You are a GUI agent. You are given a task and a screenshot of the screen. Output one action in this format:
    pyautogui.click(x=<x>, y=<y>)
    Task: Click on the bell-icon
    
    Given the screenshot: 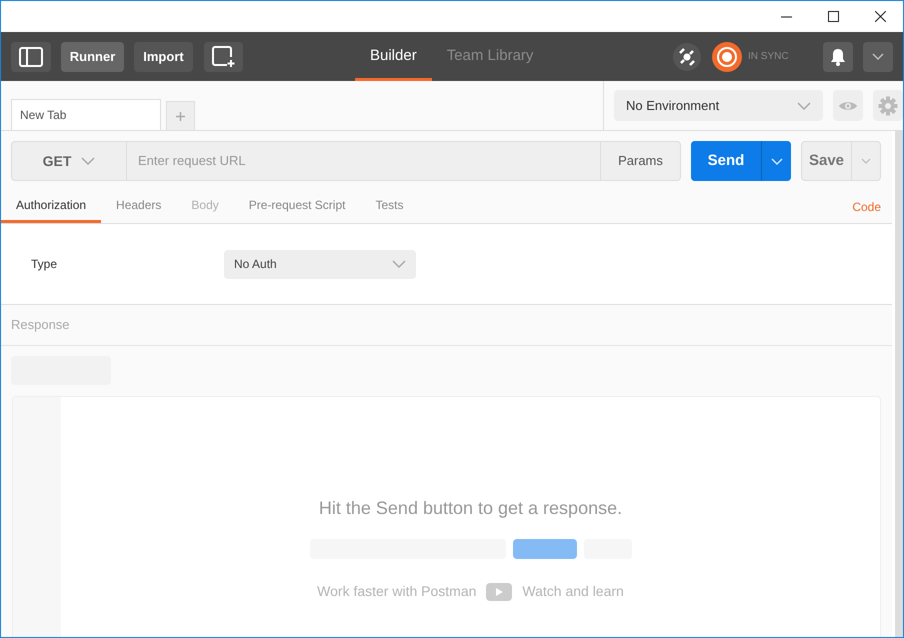 What is the action you would take?
    pyautogui.click(x=838, y=57)
    